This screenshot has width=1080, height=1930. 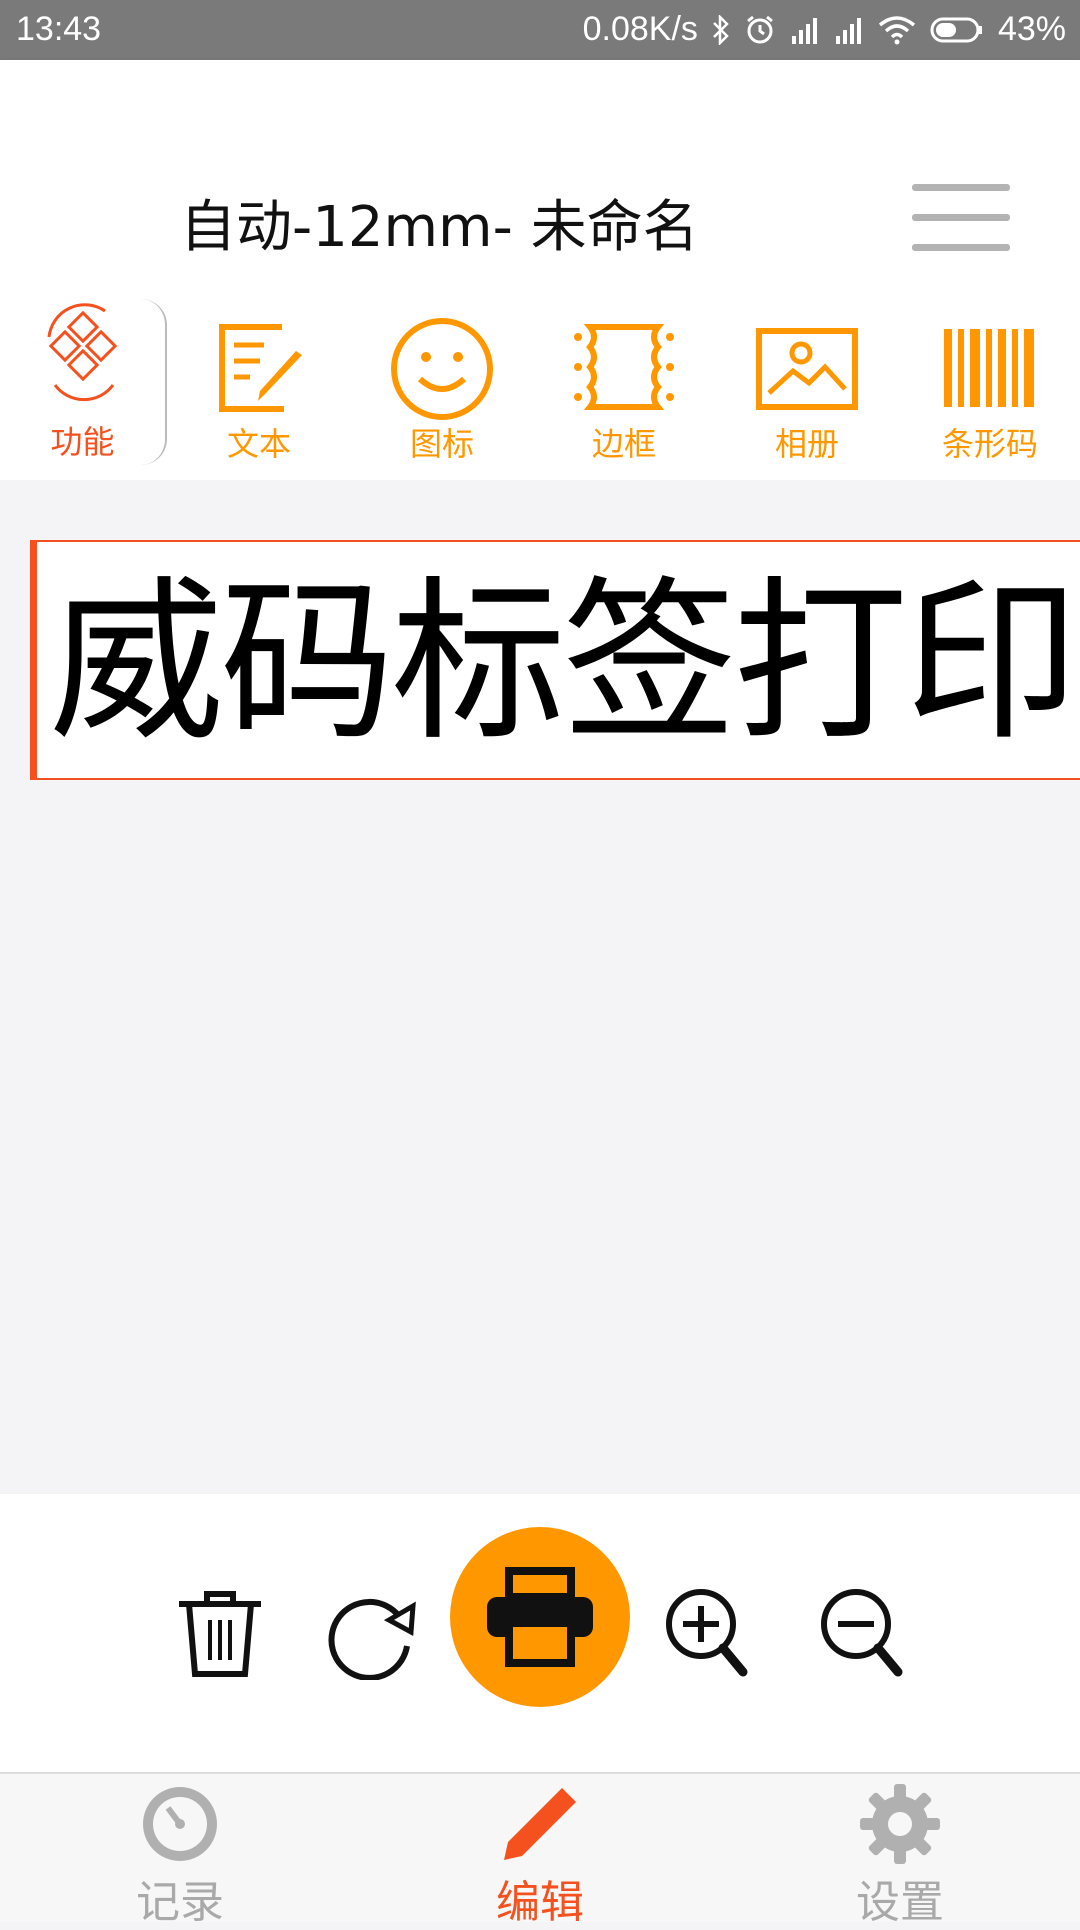 What do you see at coordinates (180, 1902) in the screenshot?
I see `nav-history-label: 记录` at bounding box center [180, 1902].